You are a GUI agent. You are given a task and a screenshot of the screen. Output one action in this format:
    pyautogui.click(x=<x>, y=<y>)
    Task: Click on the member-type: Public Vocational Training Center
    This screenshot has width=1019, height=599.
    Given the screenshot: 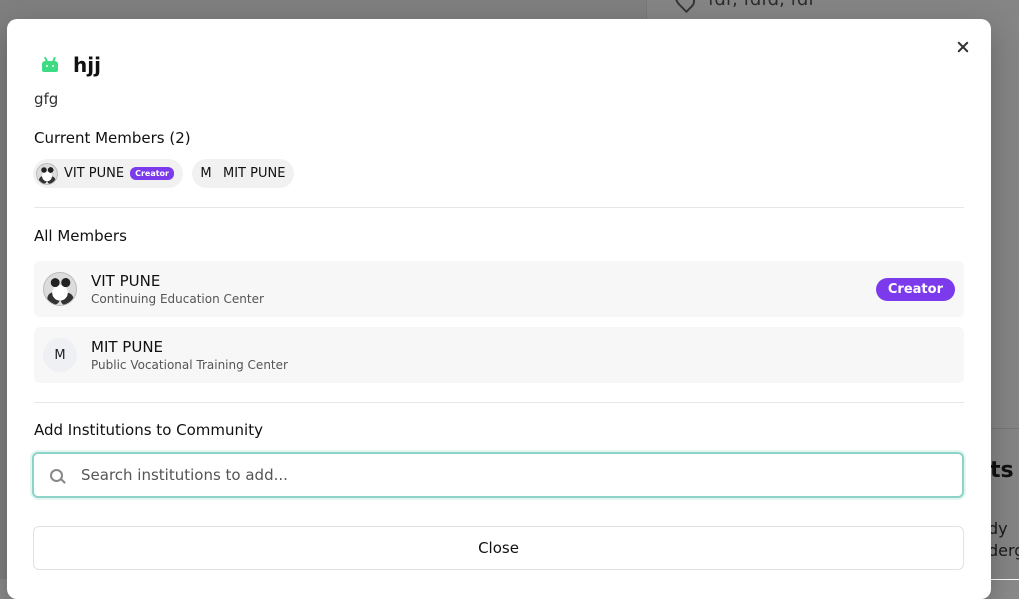 What is the action you would take?
    pyautogui.click(x=189, y=364)
    